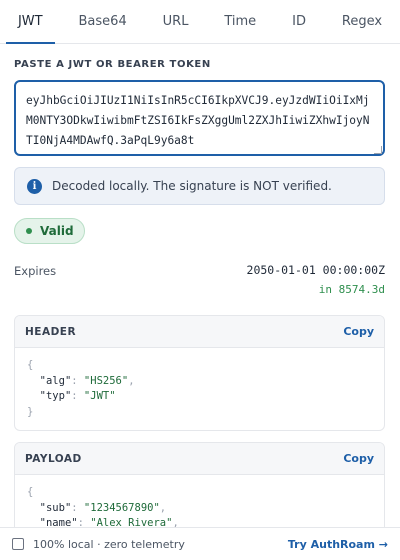 The image size is (400, 560). What do you see at coordinates (338, 544) in the screenshot?
I see `try-authroam-link: Try AuthRoam →` at bounding box center [338, 544].